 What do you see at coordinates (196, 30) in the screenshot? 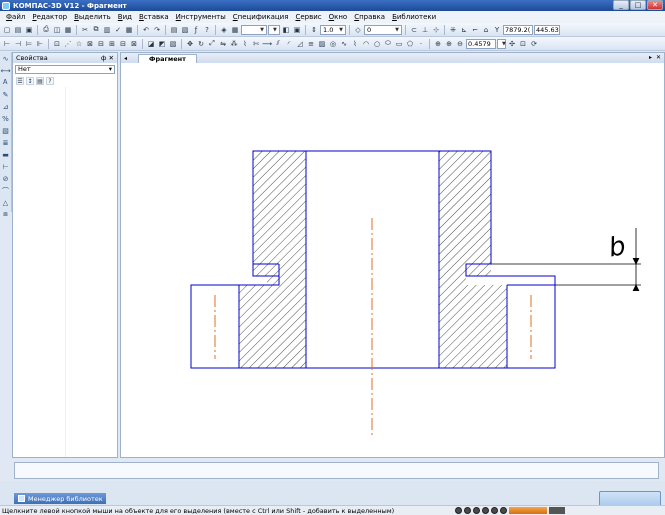
I see `fx-variables-icon: ƒ` at bounding box center [196, 30].